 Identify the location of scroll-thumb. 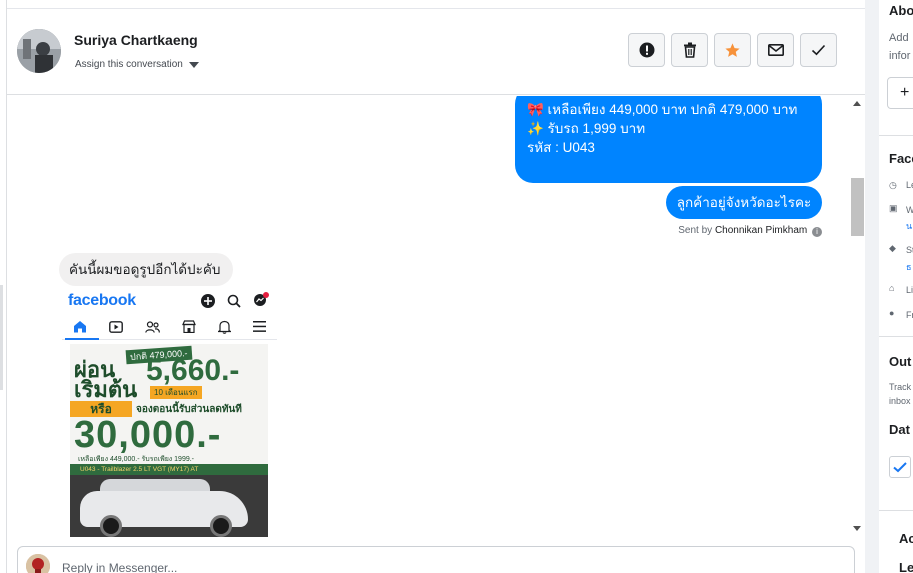
(857, 207).